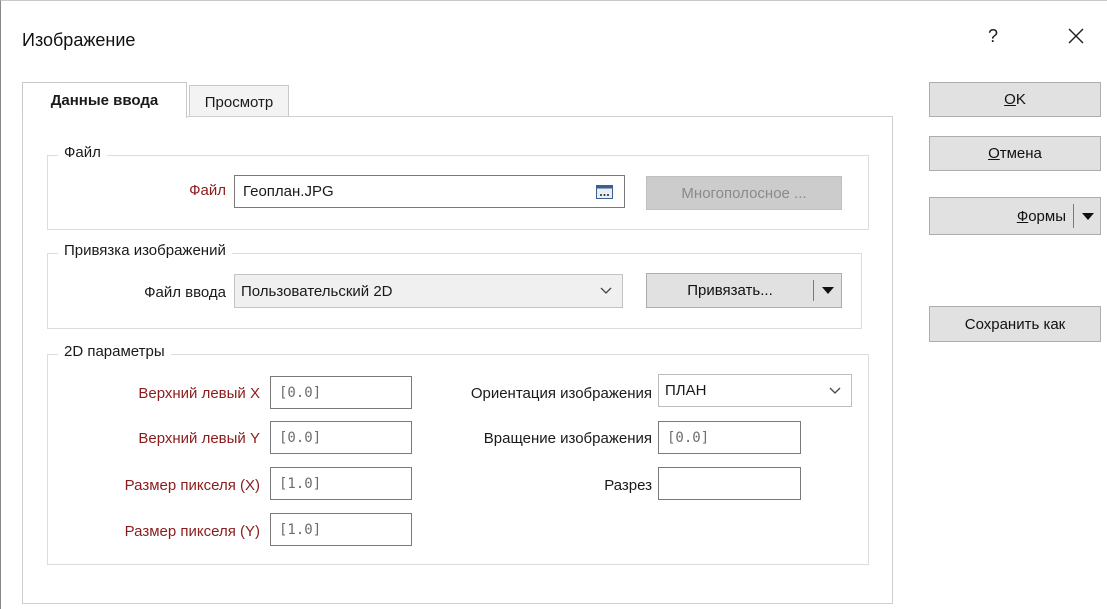 The width and height of the screenshot is (1107, 609). What do you see at coordinates (729, 437) in the screenshot?
I see `rotation-field: [0.0]` at bounding box center [729, 437].